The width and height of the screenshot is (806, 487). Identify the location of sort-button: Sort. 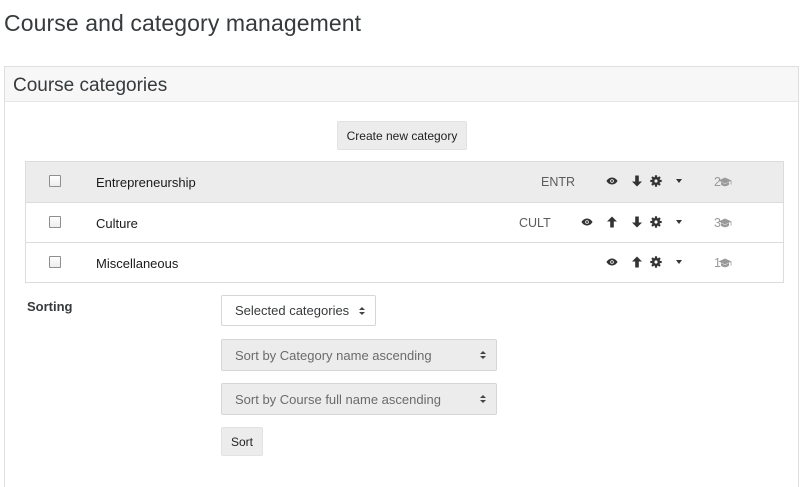
(242, 441).